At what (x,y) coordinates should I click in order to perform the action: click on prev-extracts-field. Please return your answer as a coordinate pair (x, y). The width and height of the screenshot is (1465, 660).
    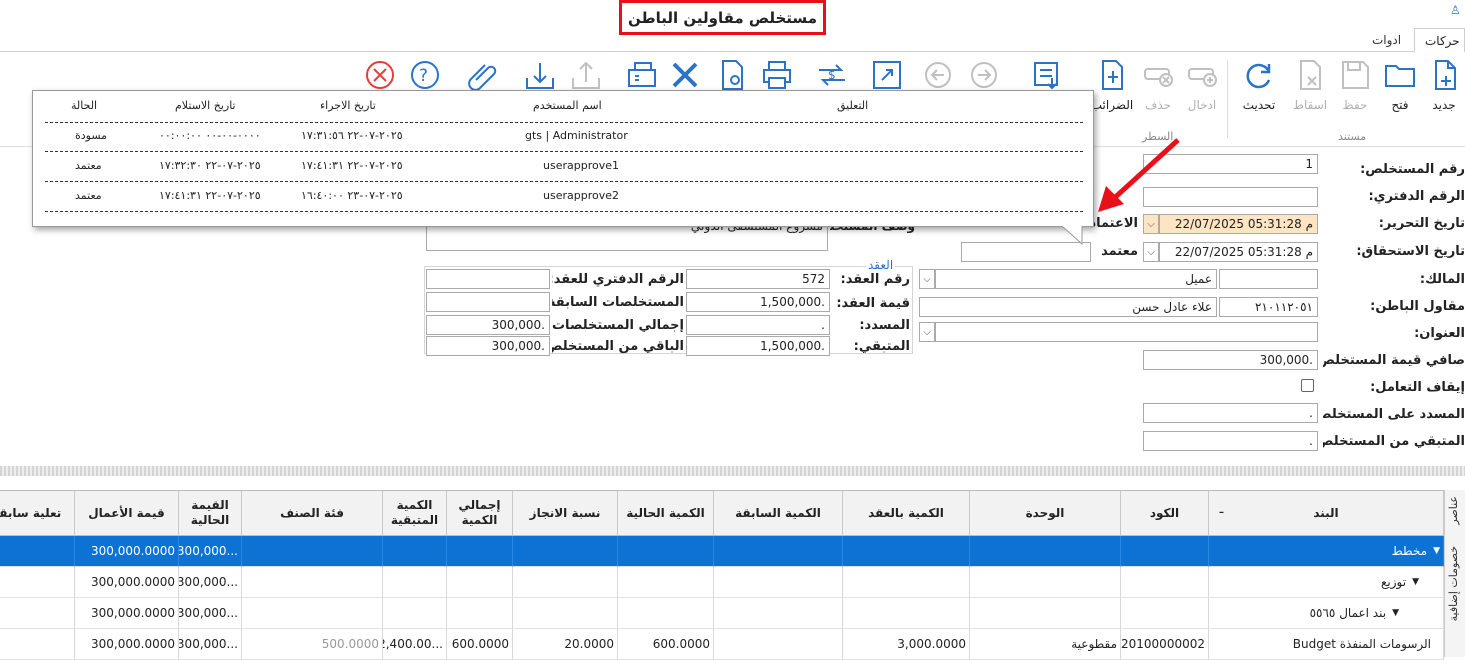
    Looking at the image, I should click on (488, 302).